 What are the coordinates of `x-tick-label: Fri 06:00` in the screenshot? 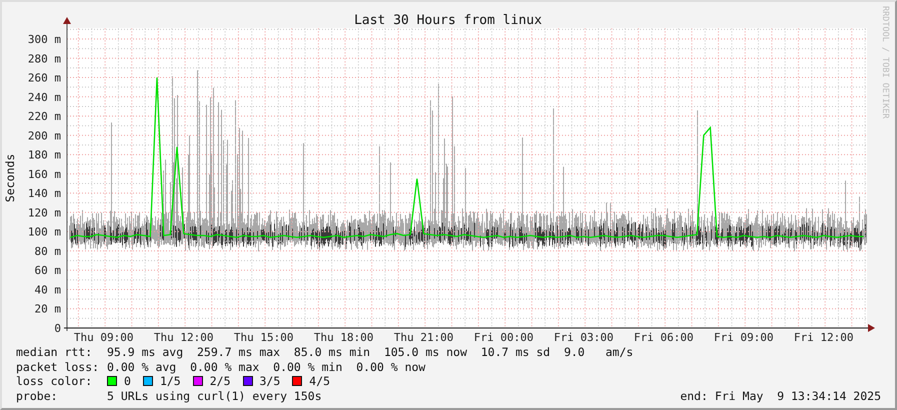 It's located at (664, 337).